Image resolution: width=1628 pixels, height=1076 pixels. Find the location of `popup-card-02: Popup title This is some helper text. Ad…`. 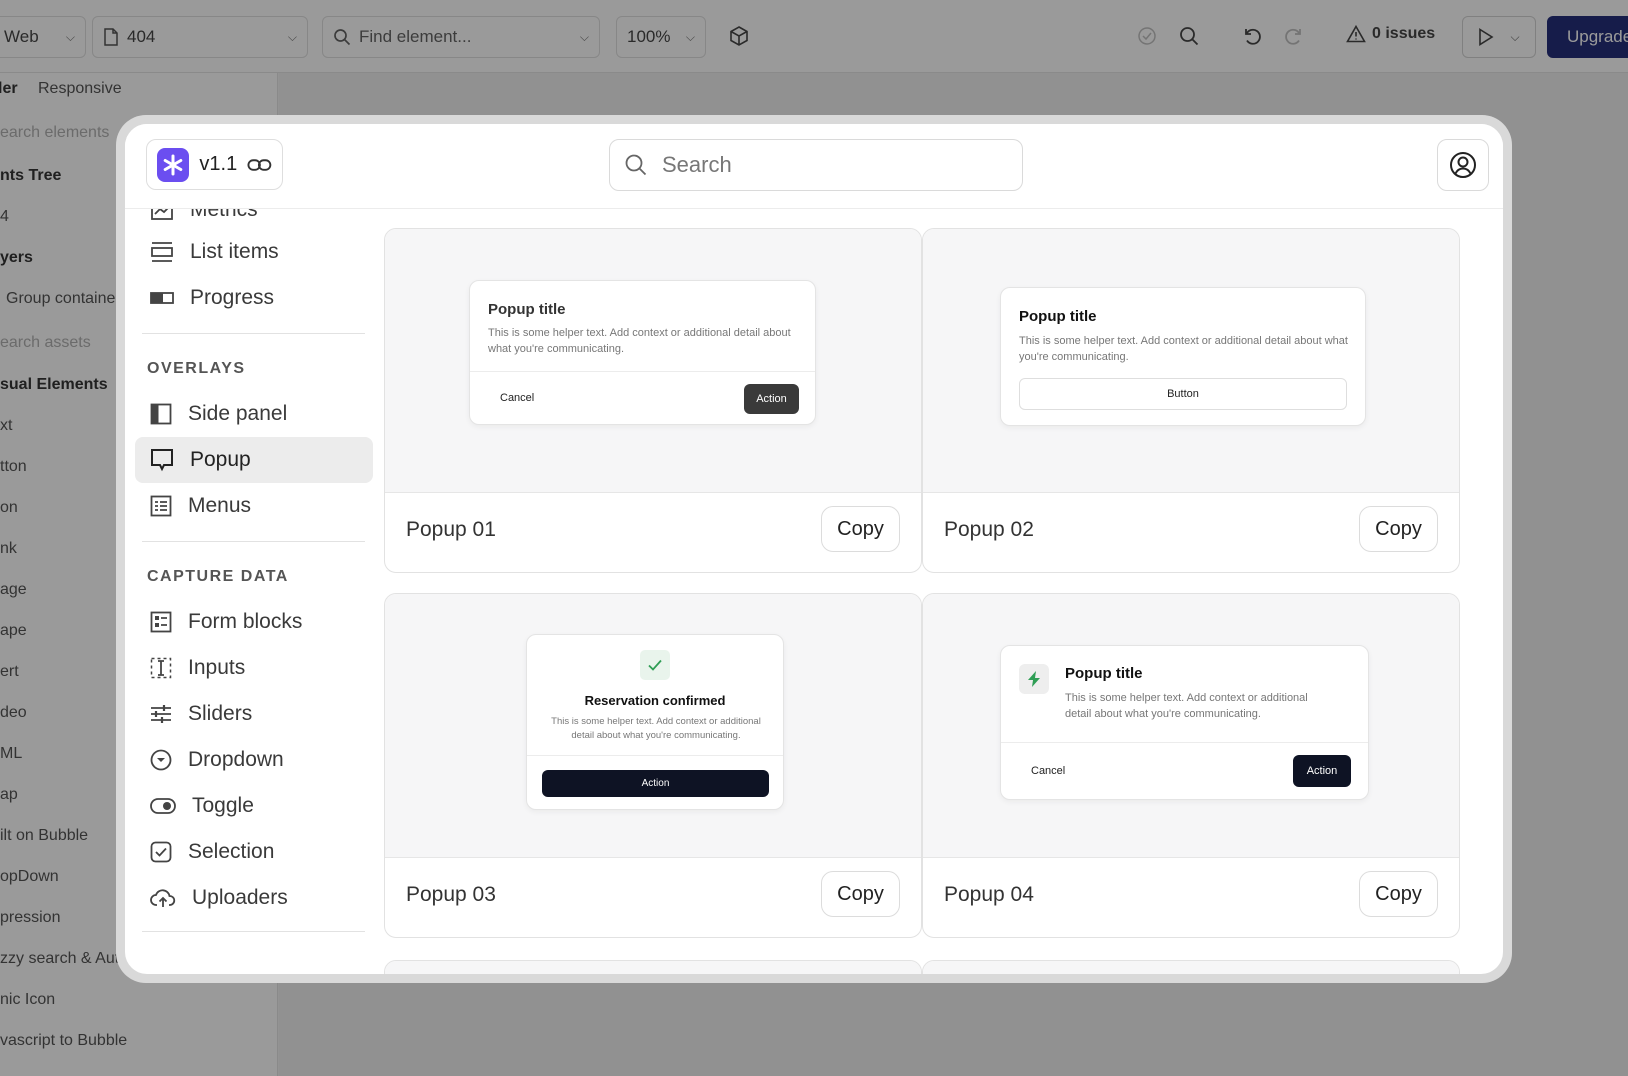

popup-card-02: Popup title This is some helper text. Ad… is located at coordinates (1191, 400).